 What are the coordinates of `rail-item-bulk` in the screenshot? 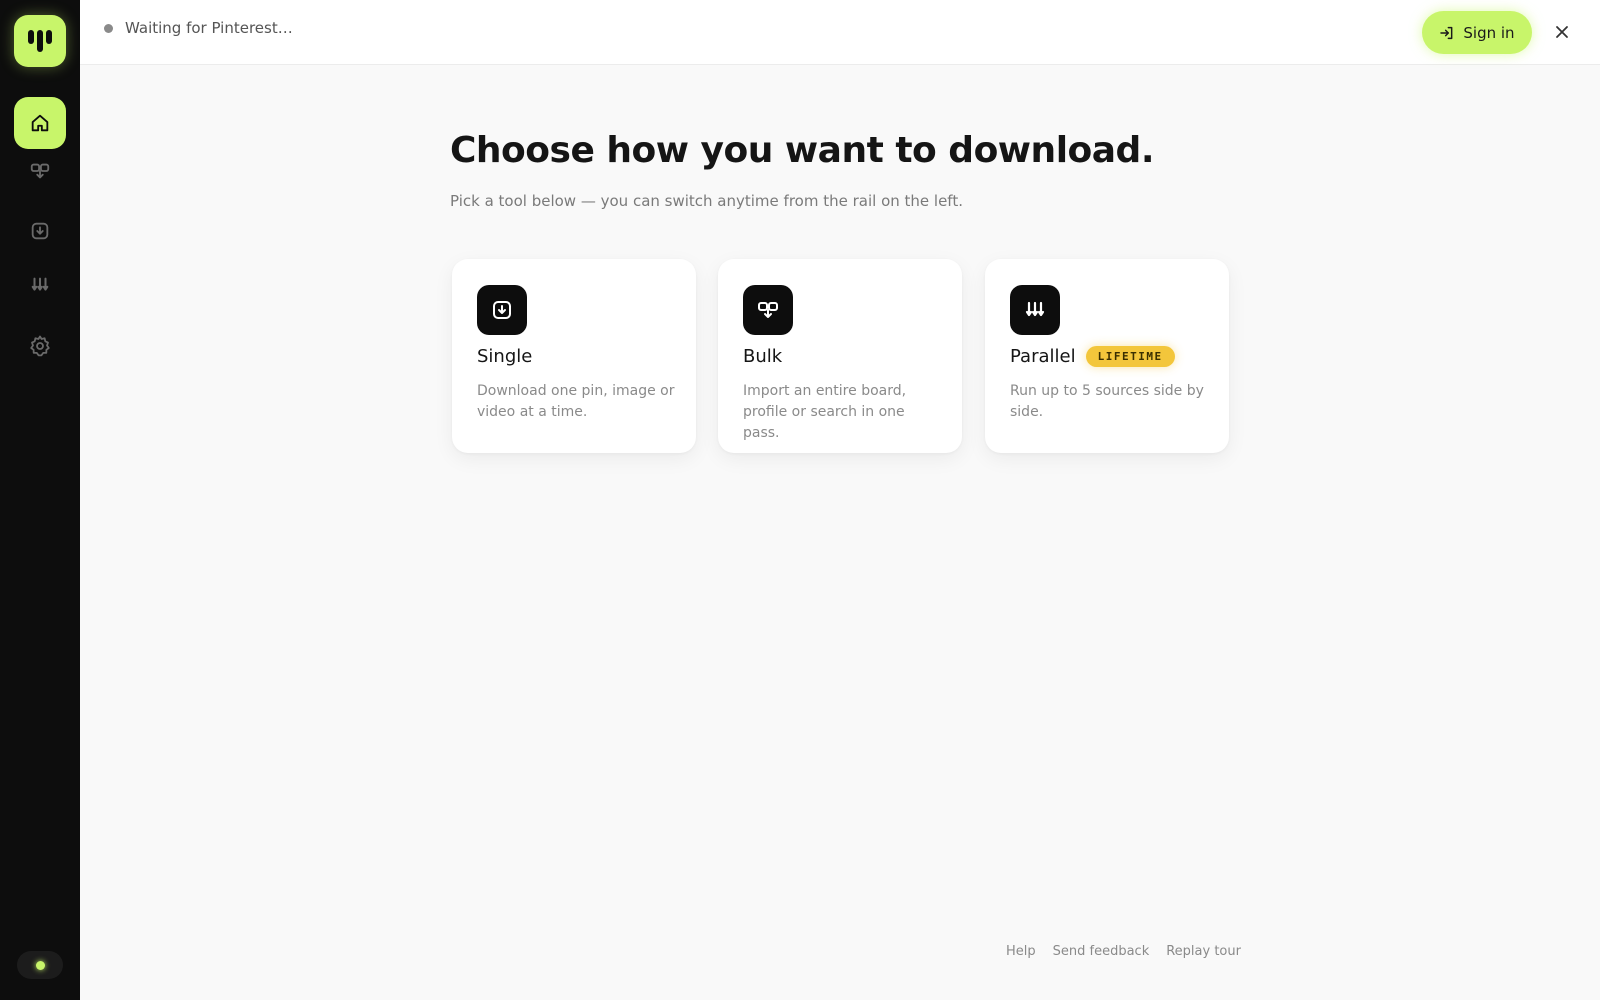 It's located at (40, 171).